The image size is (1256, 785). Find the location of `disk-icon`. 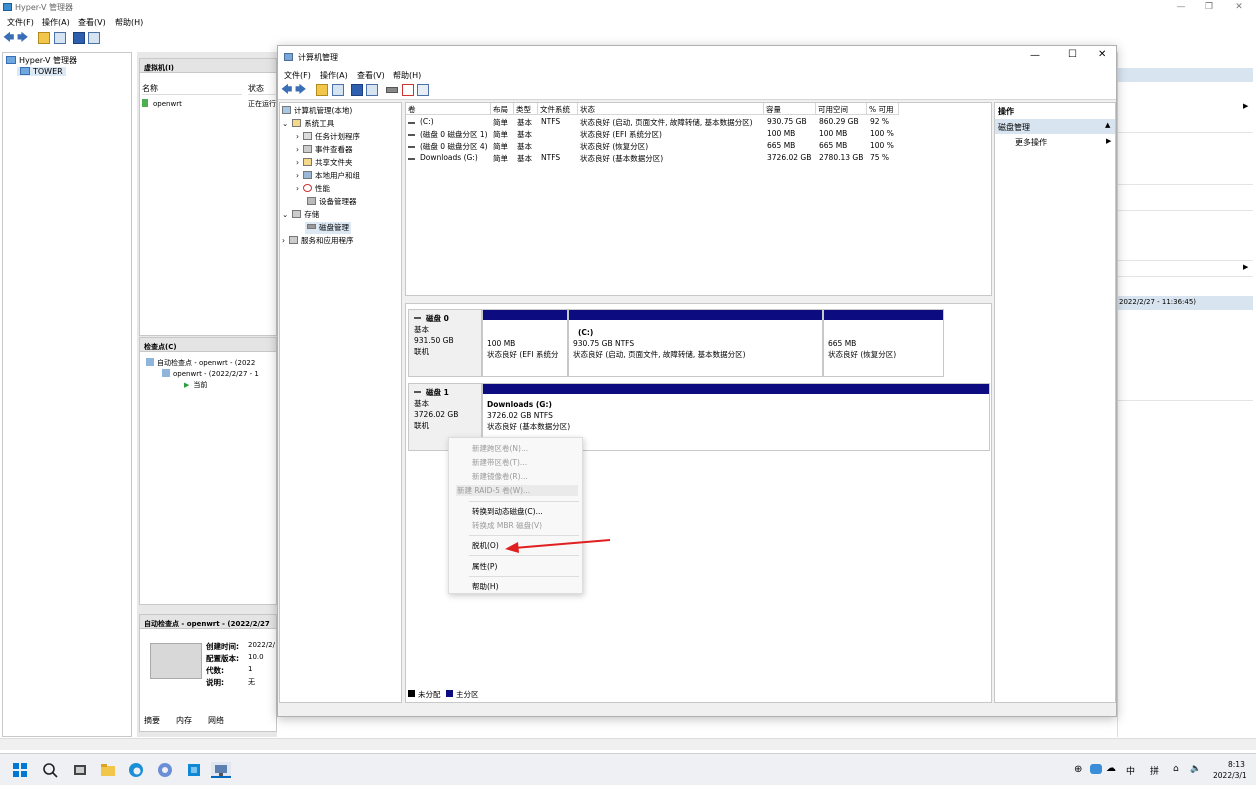

disk-icon is located at coordinates (392, 90).